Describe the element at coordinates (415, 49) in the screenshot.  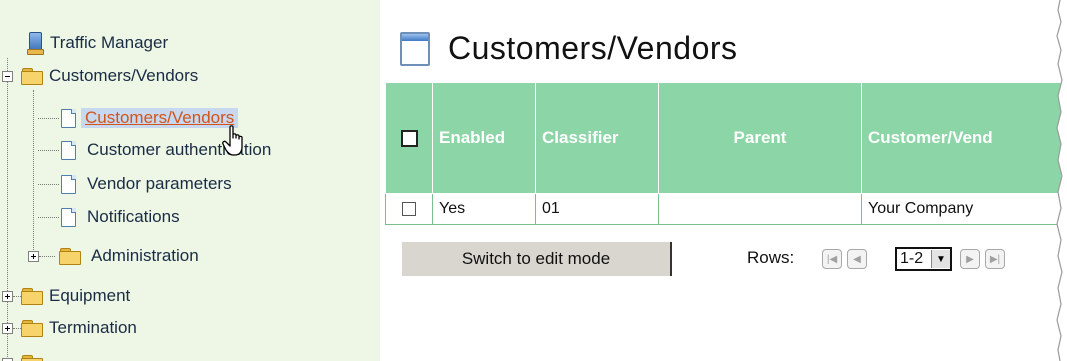
I see `window-icon` at that location.